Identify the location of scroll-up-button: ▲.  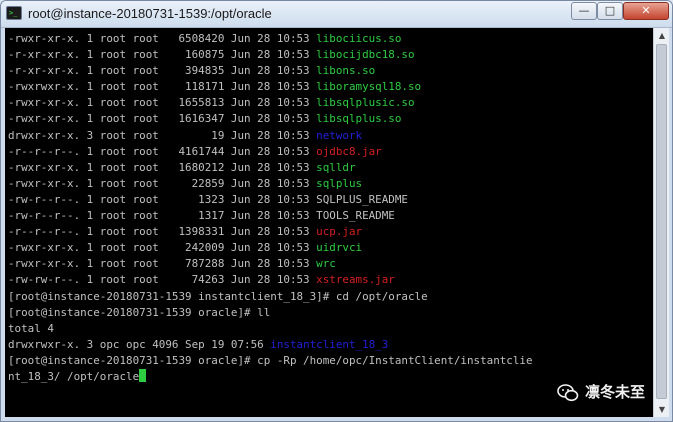
(662, 35).